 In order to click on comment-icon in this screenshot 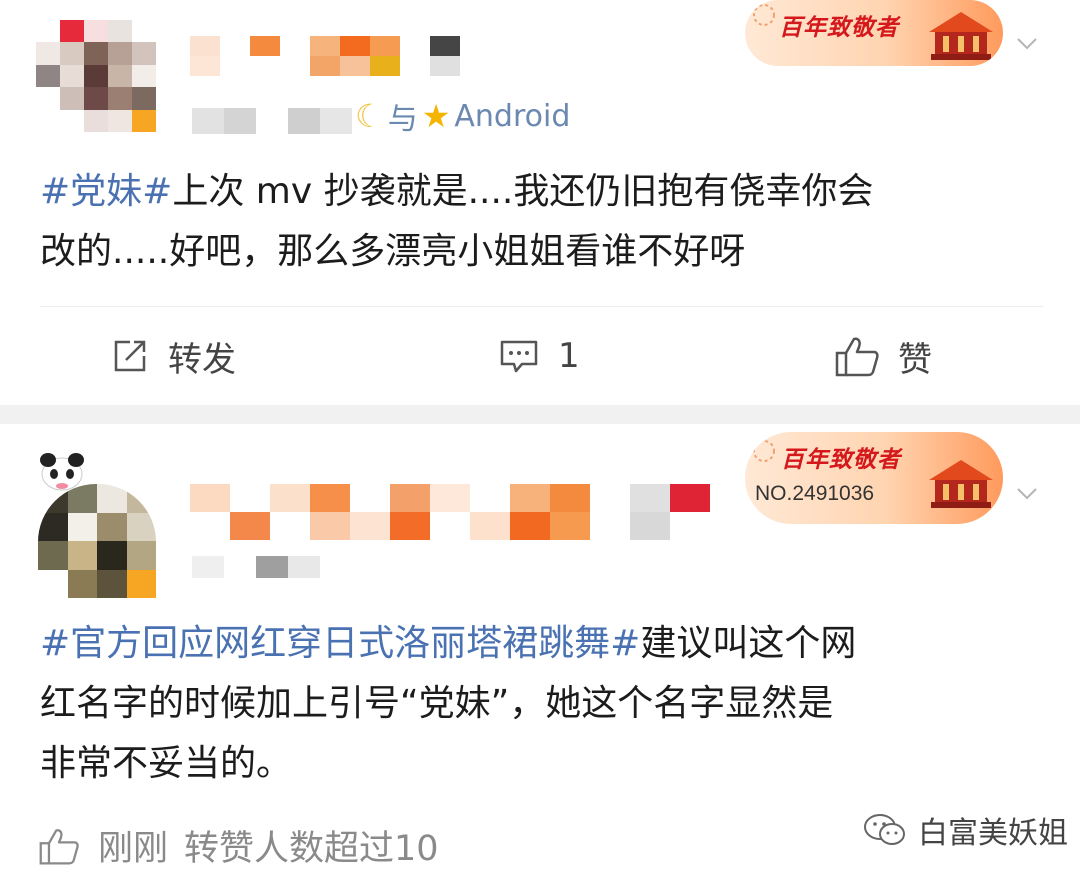, I will do `click(519, 356)`.